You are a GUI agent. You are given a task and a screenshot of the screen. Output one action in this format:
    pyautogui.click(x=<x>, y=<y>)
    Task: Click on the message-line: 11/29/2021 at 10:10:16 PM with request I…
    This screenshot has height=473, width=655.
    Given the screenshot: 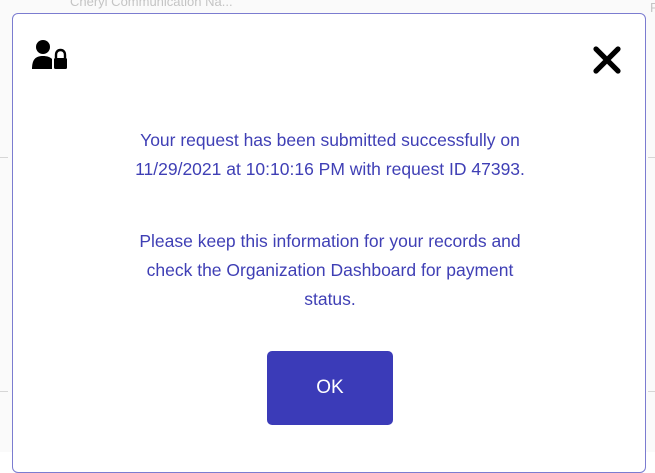 What is the action you would take?
    pyautogui.click(x=330, y=169)
    